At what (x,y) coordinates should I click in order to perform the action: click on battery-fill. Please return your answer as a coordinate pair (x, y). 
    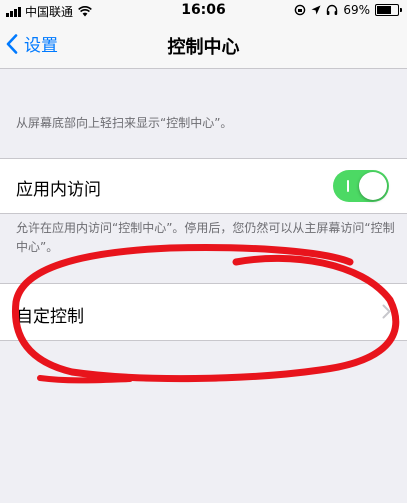
    Looking at the image, I should click on (384, 10).